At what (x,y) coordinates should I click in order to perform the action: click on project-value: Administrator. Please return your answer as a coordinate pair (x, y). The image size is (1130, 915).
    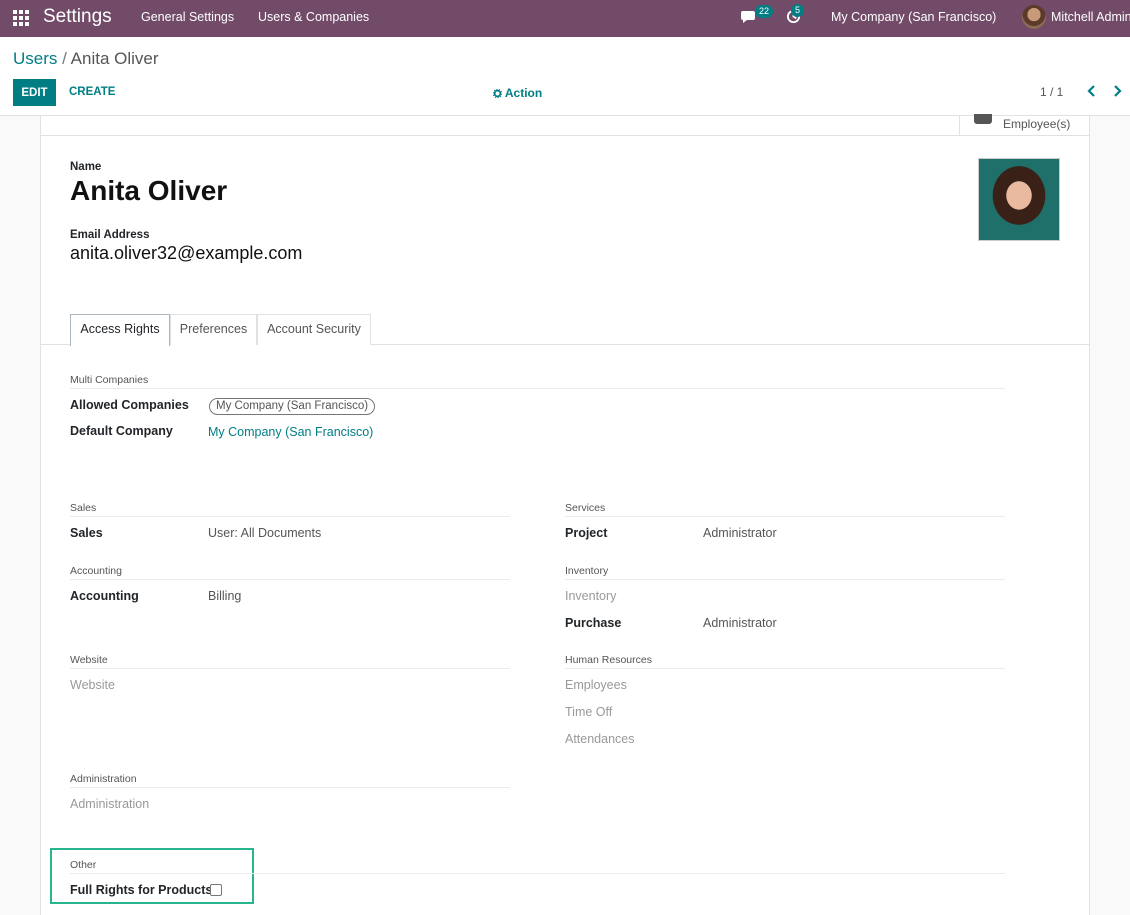
    Looking at the image, I should click on (740, 533).